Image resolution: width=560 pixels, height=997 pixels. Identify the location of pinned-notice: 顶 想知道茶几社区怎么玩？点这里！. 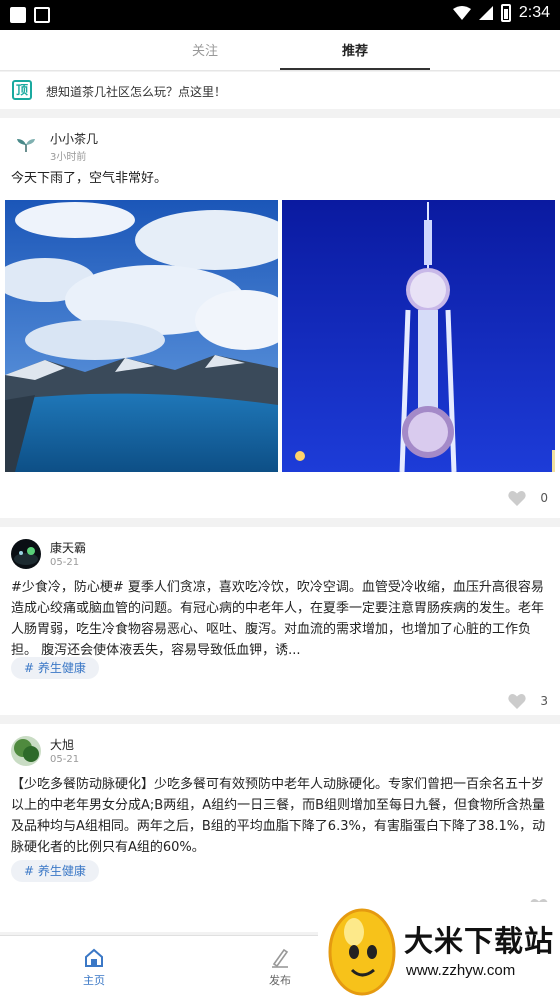
(280, 90).